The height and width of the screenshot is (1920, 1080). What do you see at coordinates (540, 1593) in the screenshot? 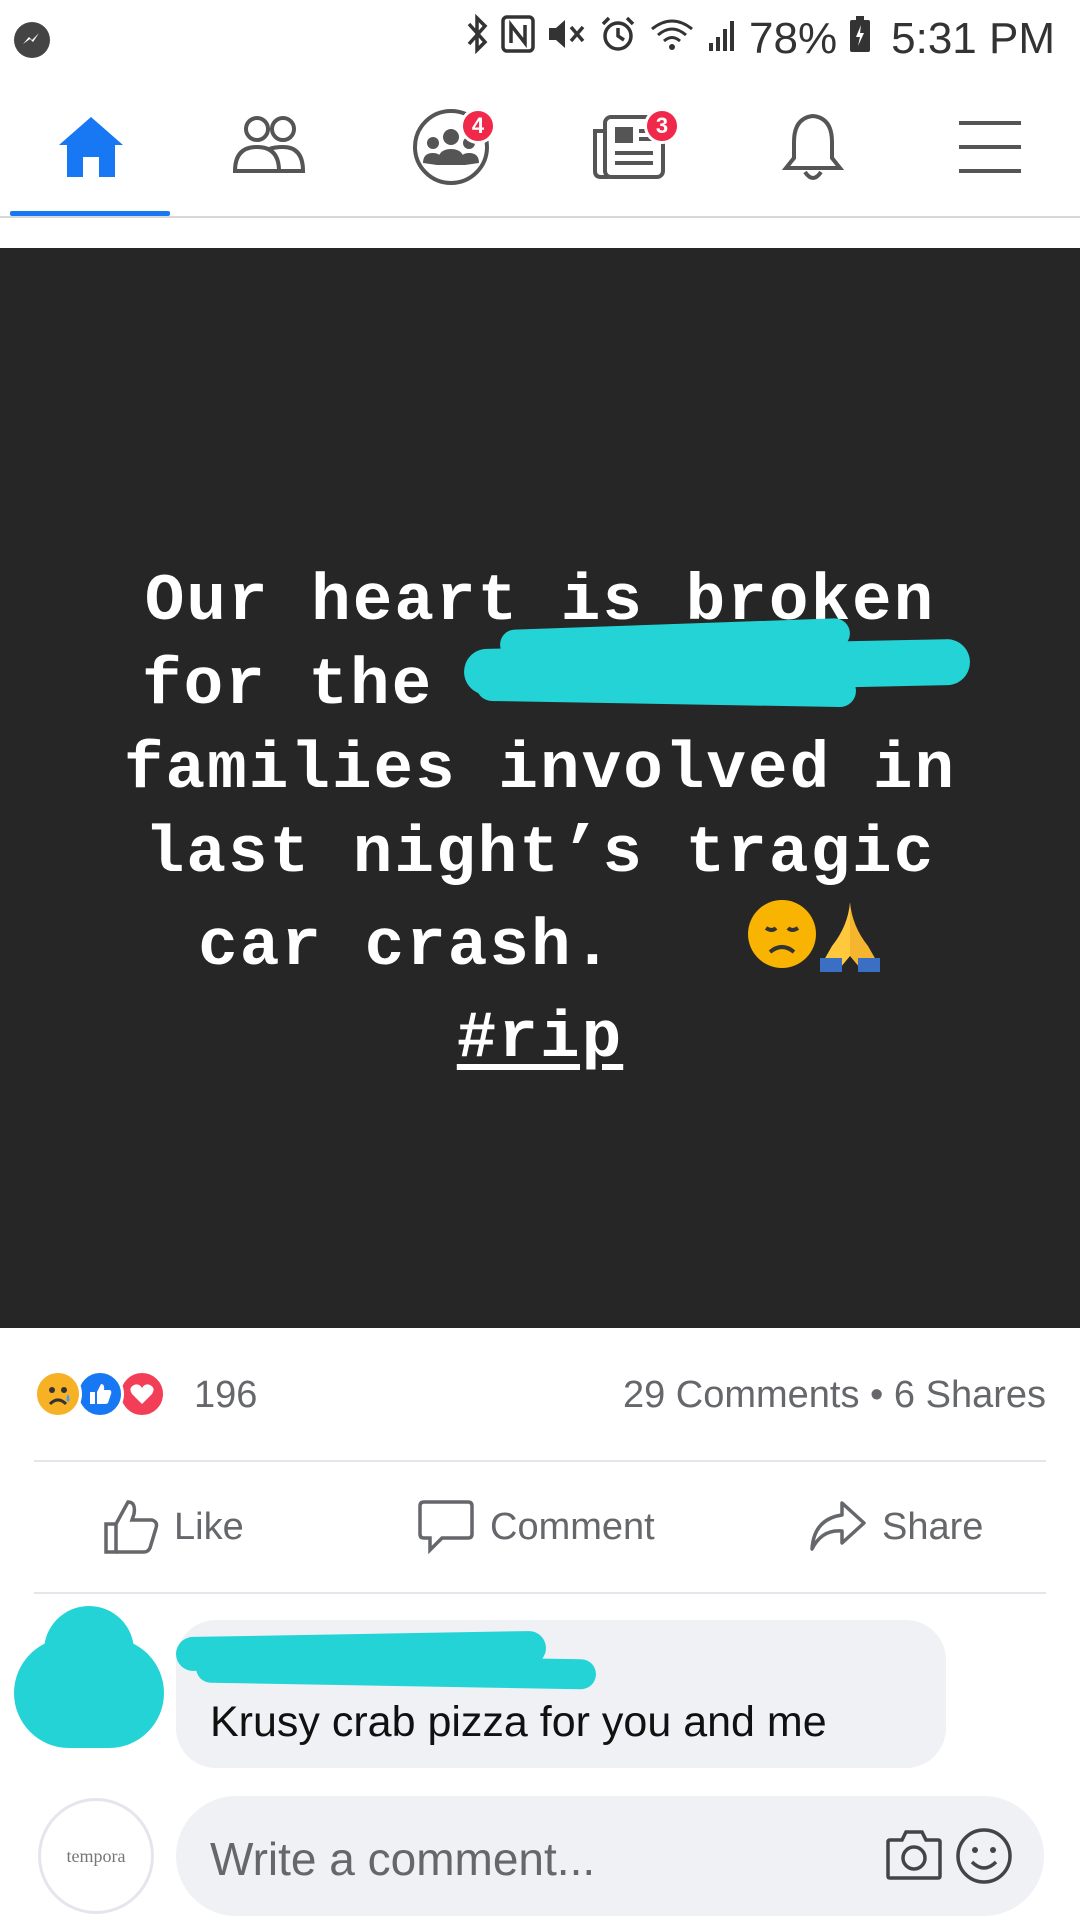
I see `divider` at bounding box center [540, 1593].